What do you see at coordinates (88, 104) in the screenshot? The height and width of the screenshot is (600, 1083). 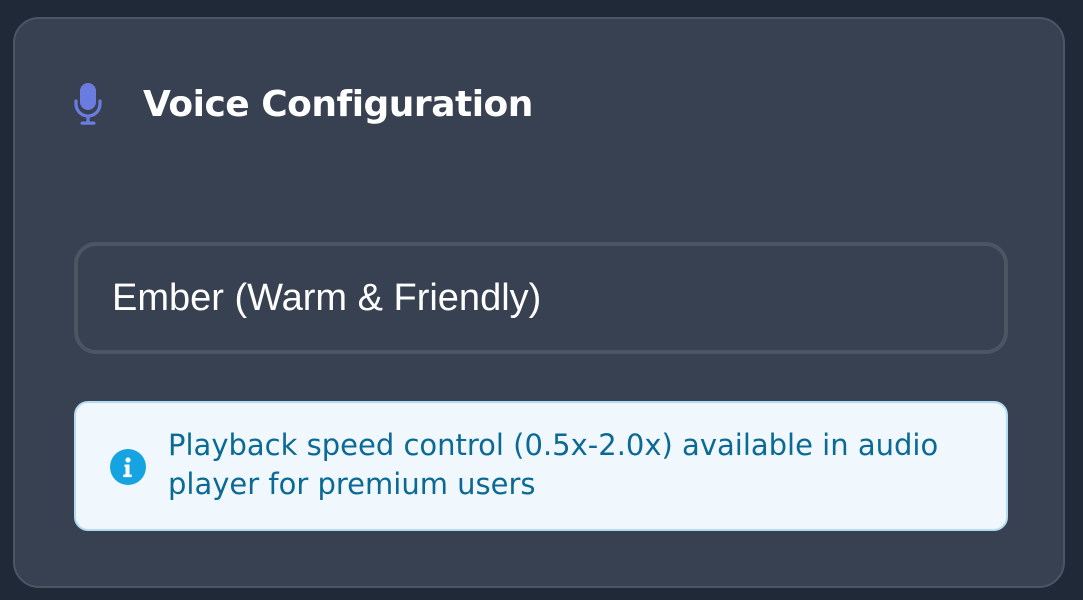 I see `microphone-icon` at bounding box center [88, 104].